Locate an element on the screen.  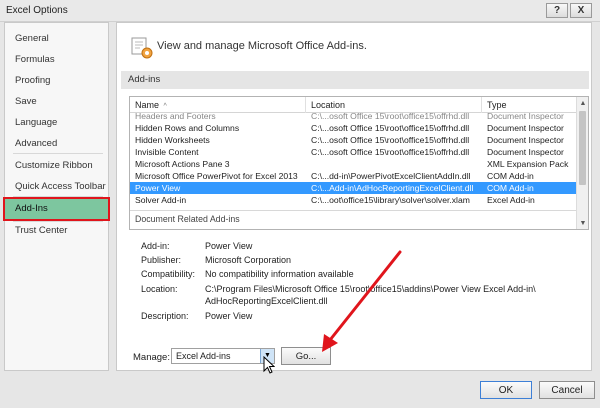
detail-value: AdHocReportingExcelClient.dll is located at coordinates (266, 301).